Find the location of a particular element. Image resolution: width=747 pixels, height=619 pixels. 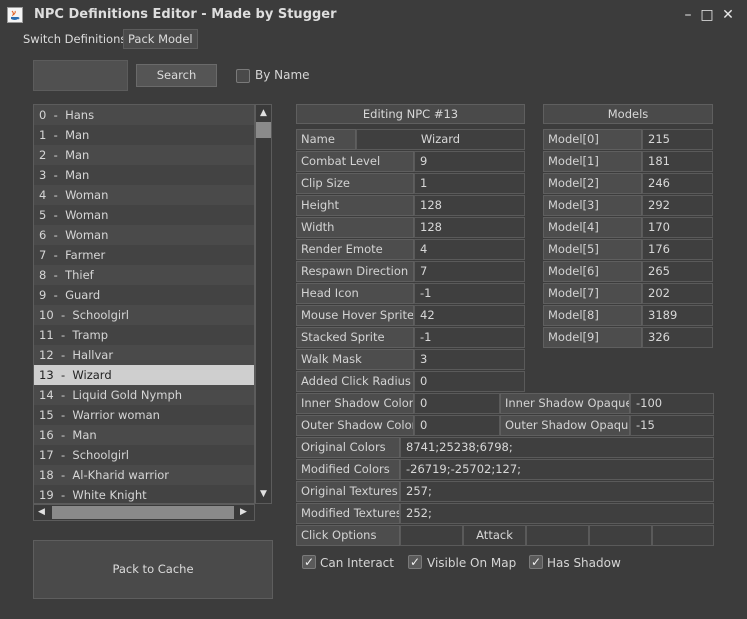

list-item: 9 - Guard is located at coordinates (144, 295).